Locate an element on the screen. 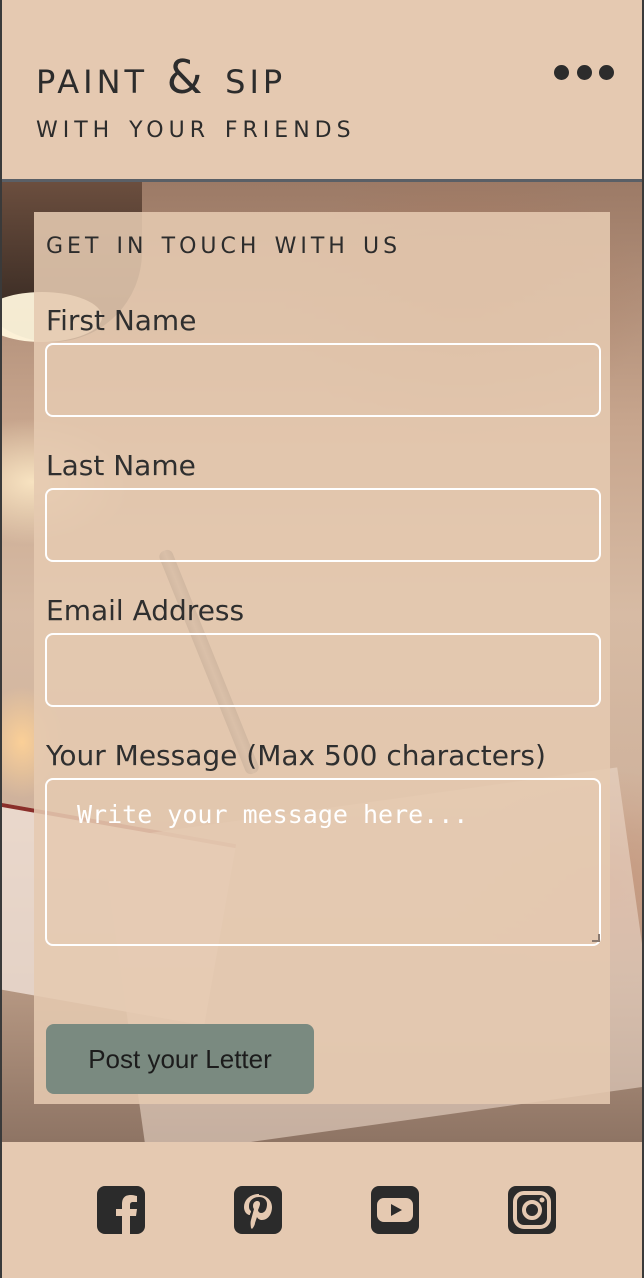 This screenshot has height=1278, width=644. youtube-link is located at coordinates (395, 1210).